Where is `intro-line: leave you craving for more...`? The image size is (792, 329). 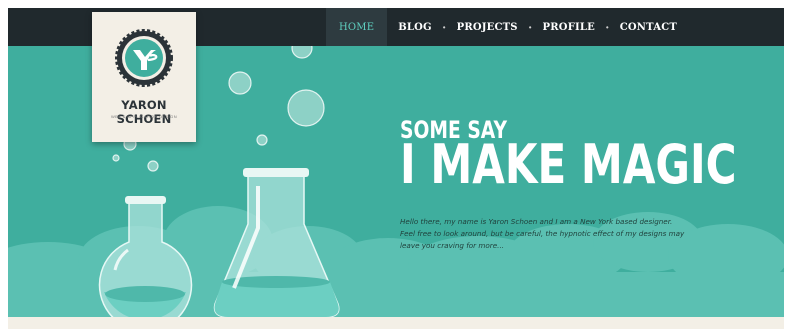 intro-line: leave you craving for more... is located at coordinates (452, 245).